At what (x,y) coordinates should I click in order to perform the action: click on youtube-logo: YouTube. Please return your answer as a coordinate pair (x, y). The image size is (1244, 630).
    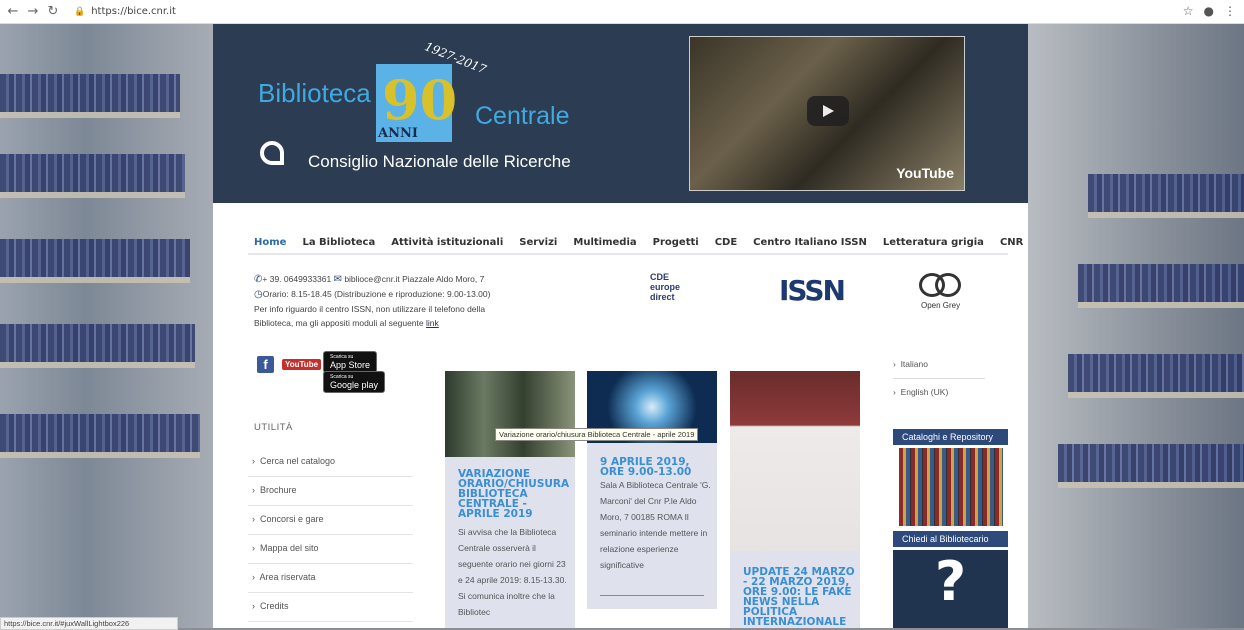
    Looking at the image, I should click on (925, 173).